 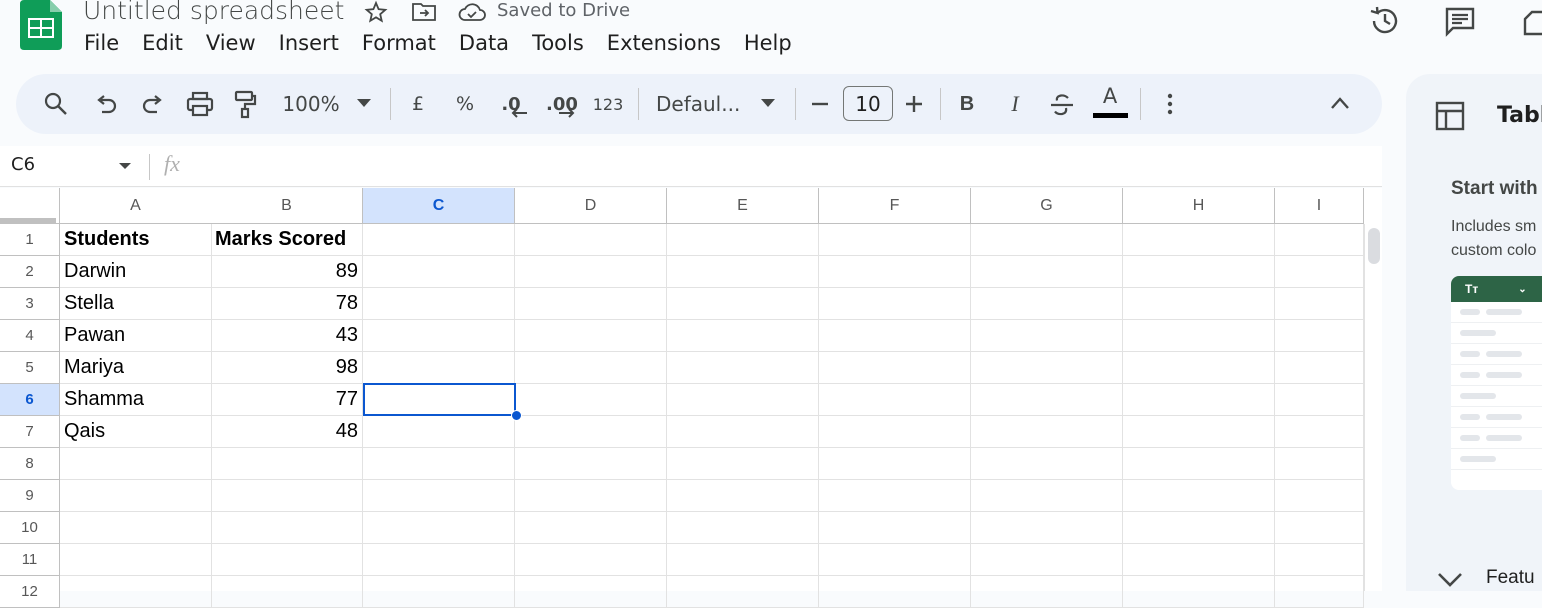 I want to click on cell-f10, so click(x=895, y=528).